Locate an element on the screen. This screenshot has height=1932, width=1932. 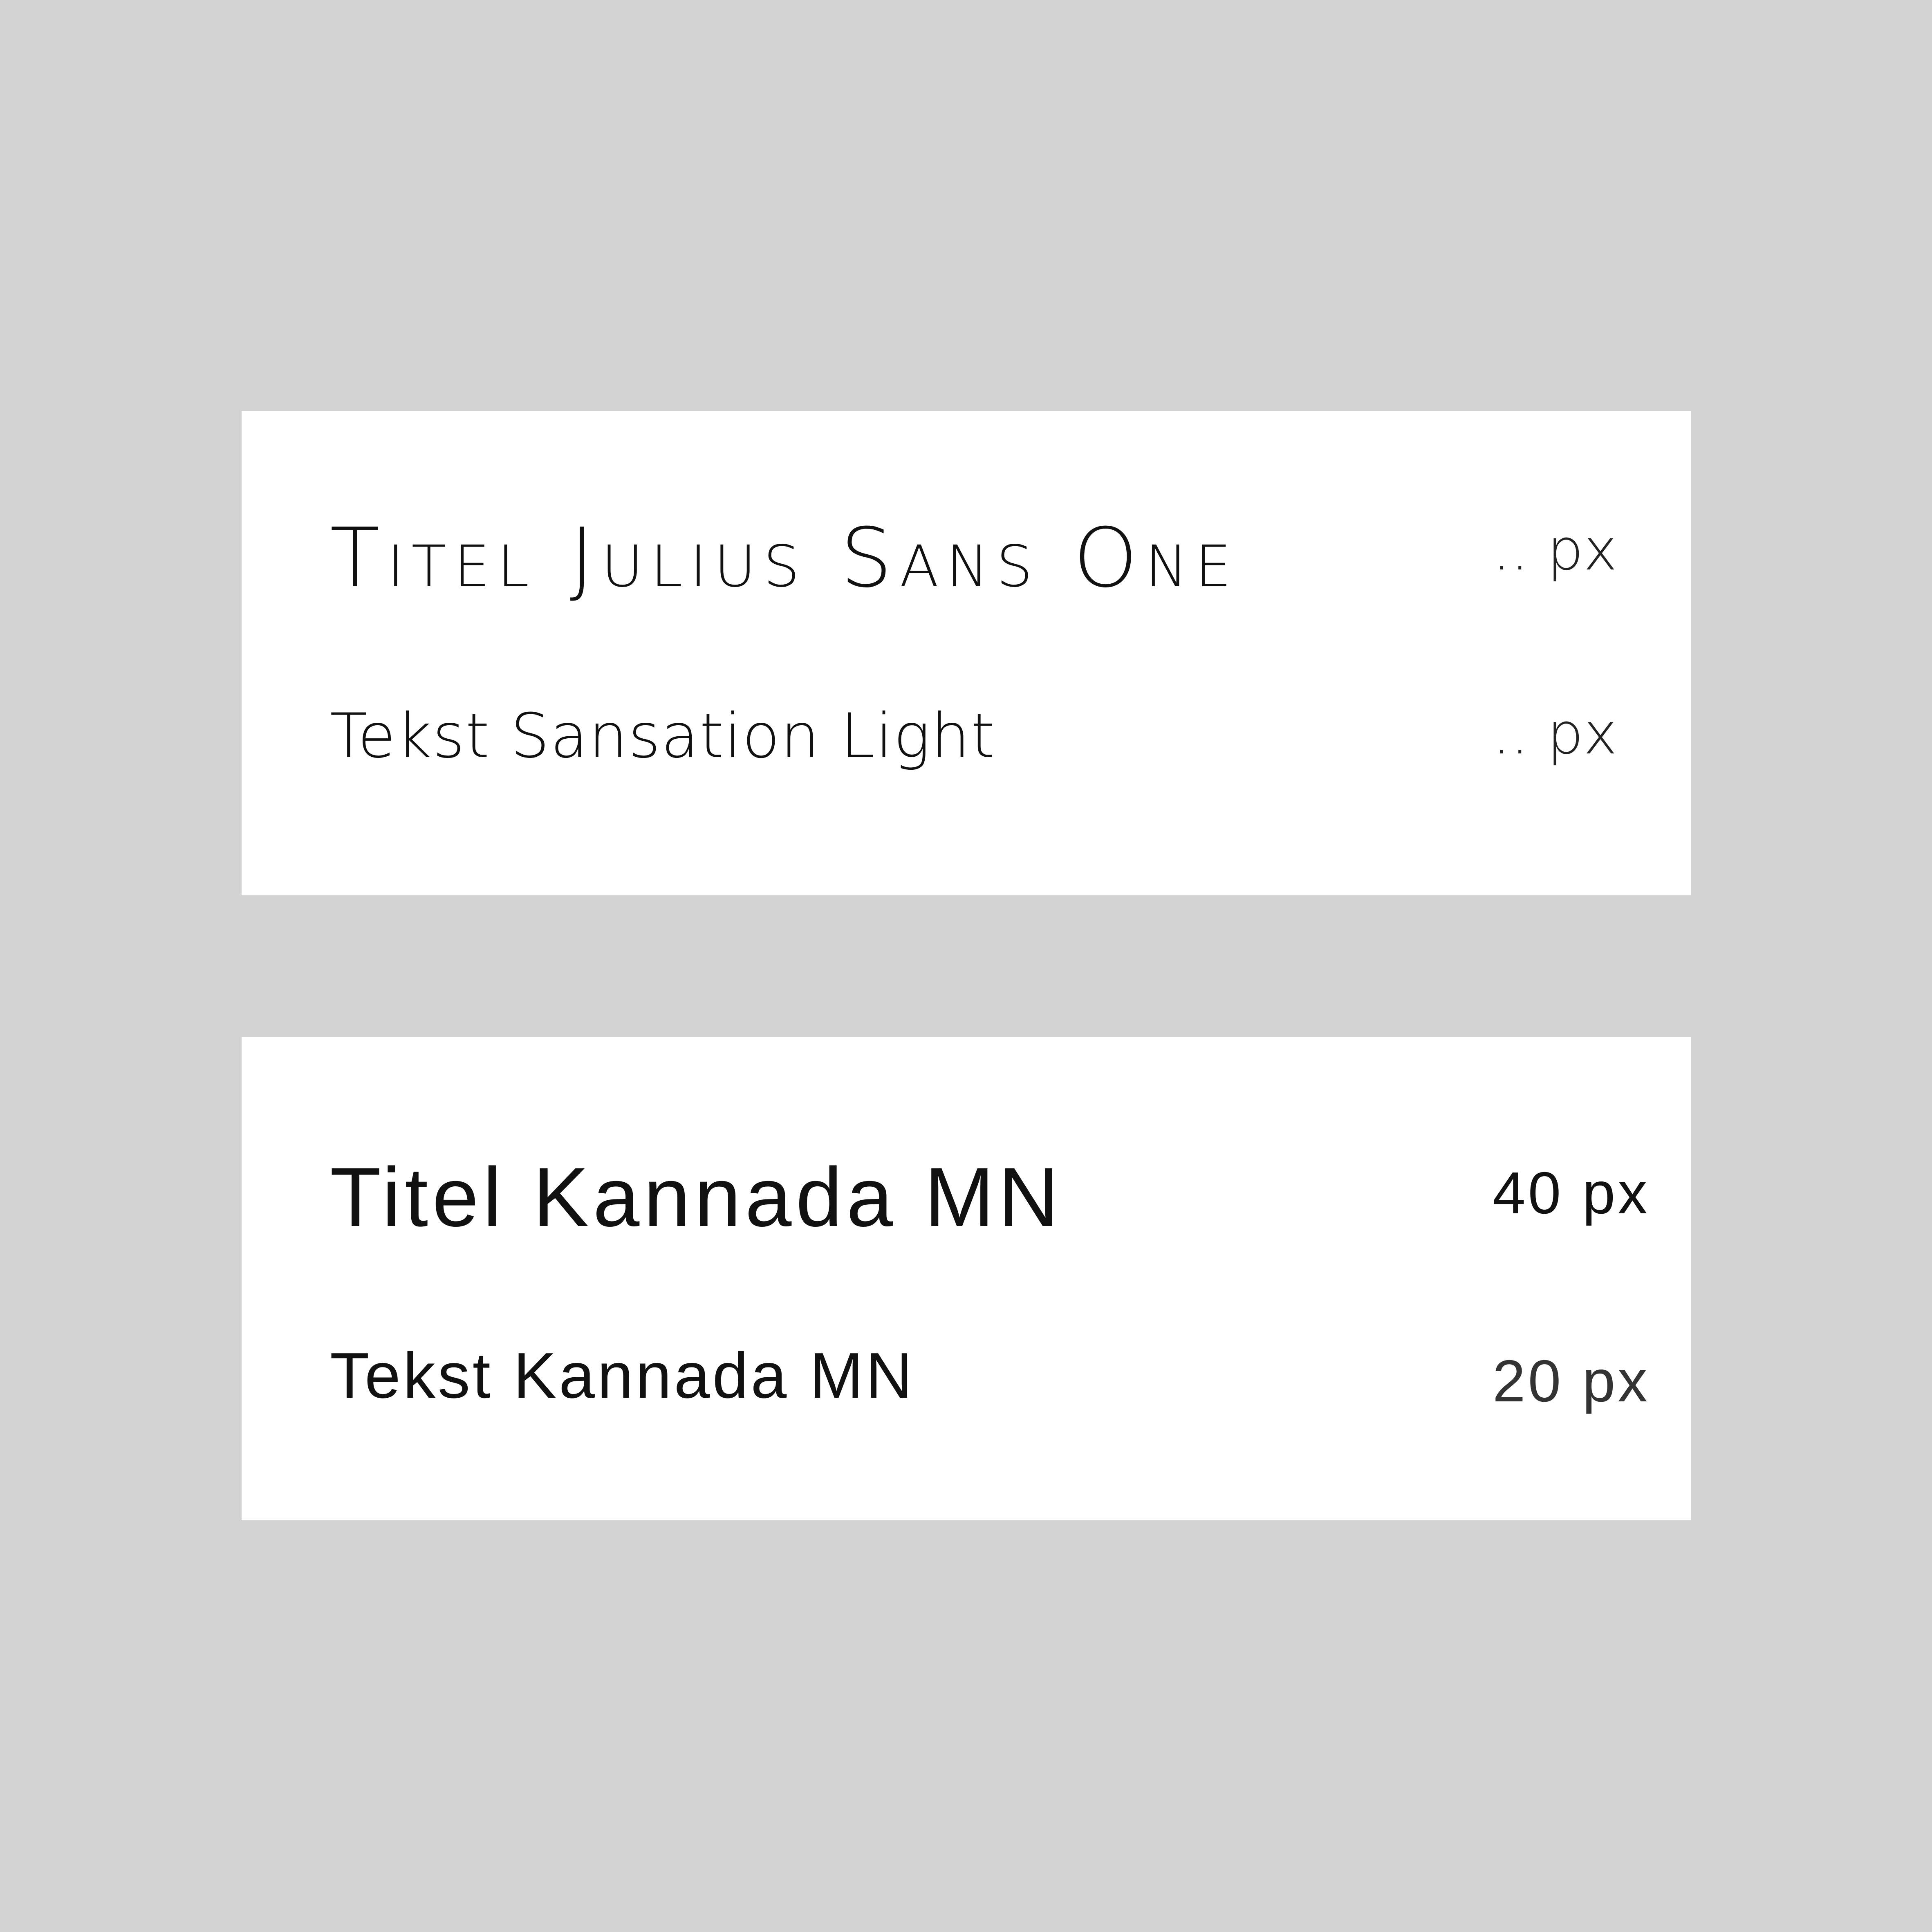
title-font-size: .. px is located at coordinates (1555, 550).